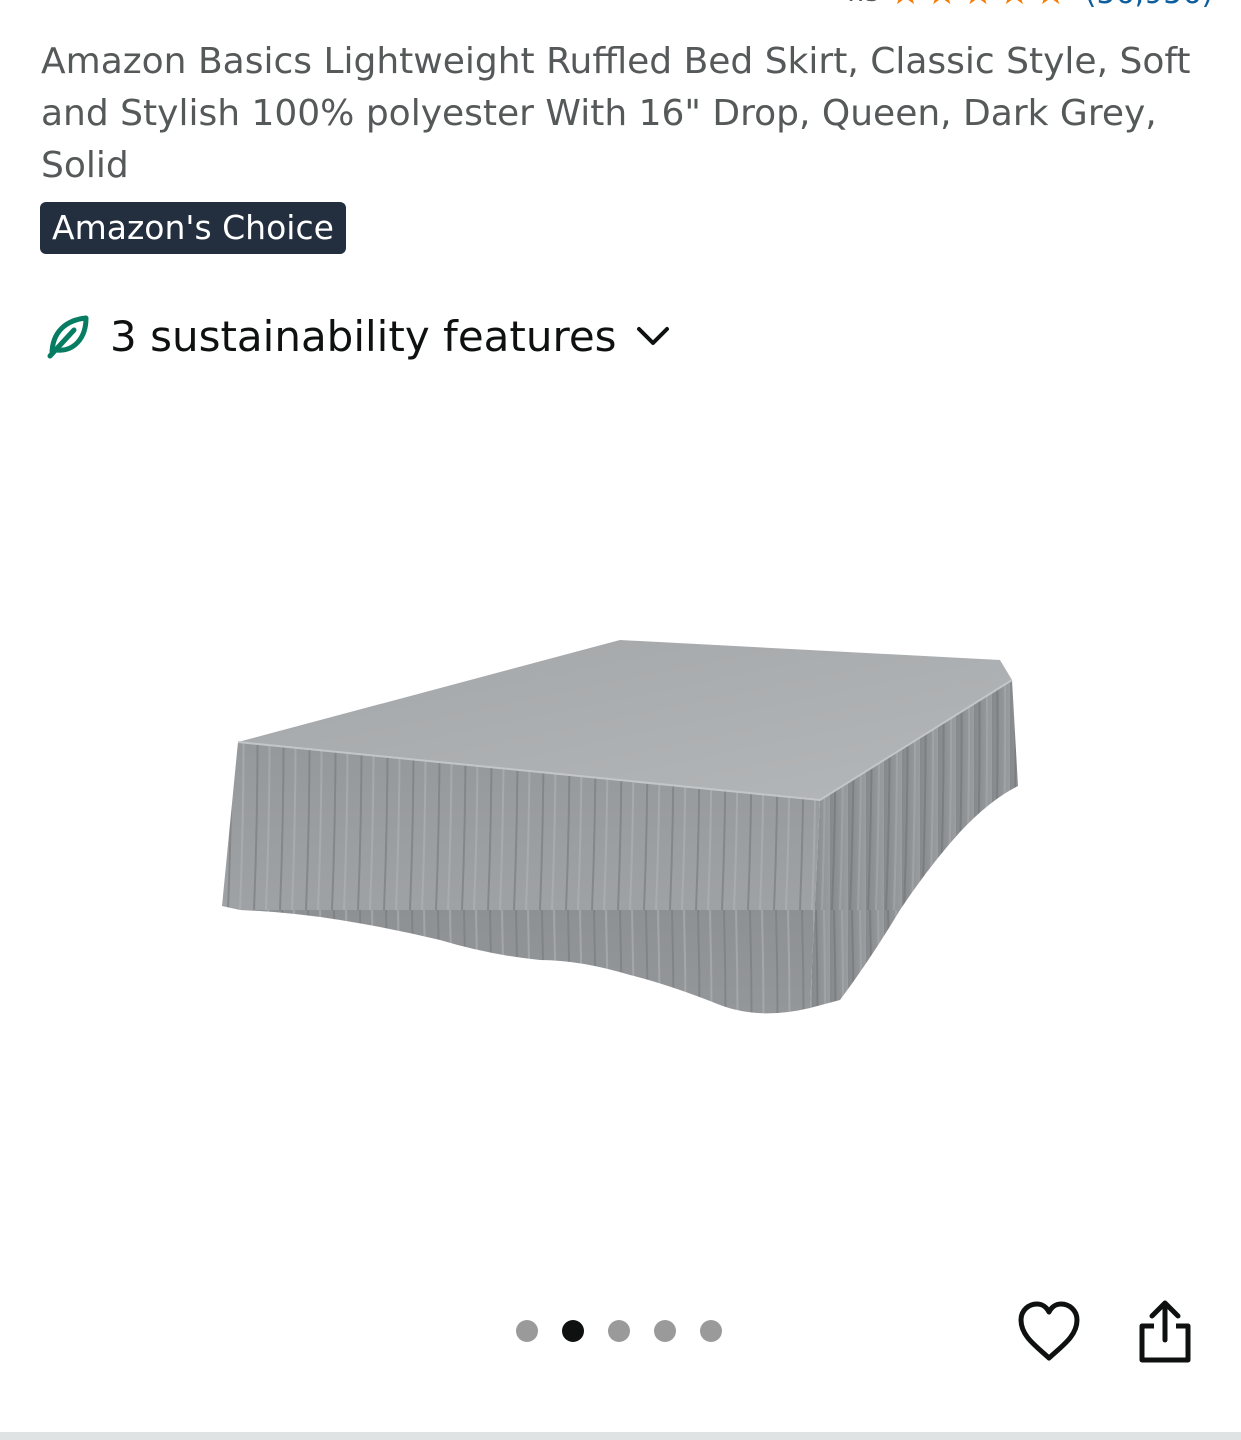 Image resolution: width=1241 pixels, height=1440 pixels. Describe the element at coordinates (1049, 1332) in the screenshot. I see `heart-icon` at that location.